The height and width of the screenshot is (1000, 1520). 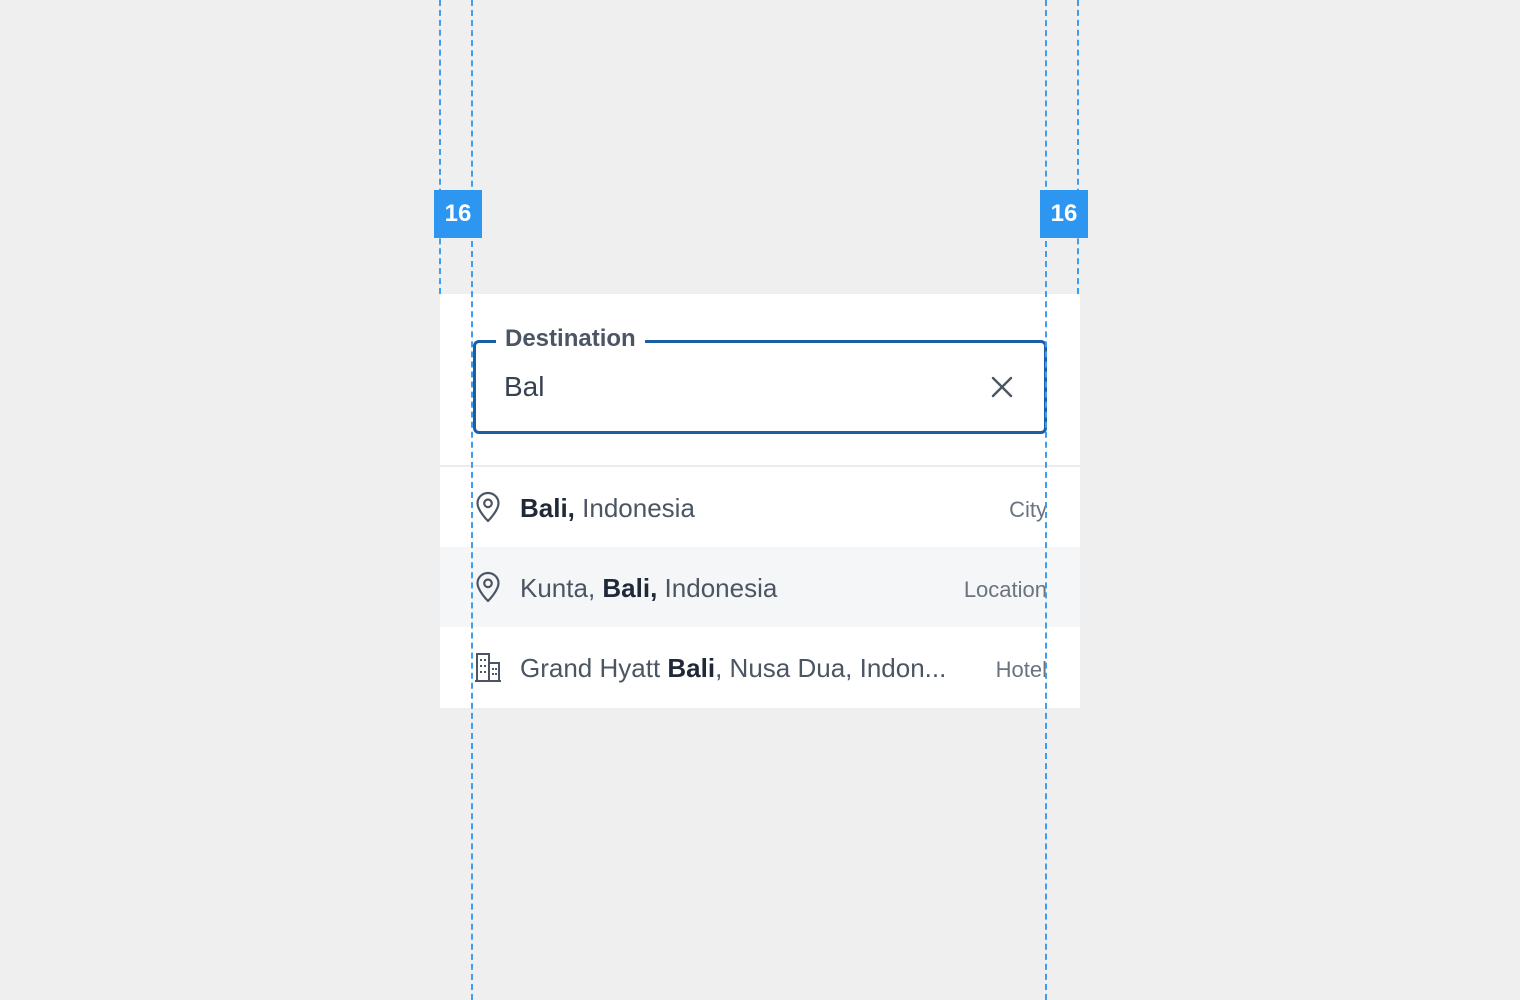 What do you see at coordinates (1064, 214) in the screenshot?
I see `spacing-badge-right: 16` at bounding box center [1064, 214].